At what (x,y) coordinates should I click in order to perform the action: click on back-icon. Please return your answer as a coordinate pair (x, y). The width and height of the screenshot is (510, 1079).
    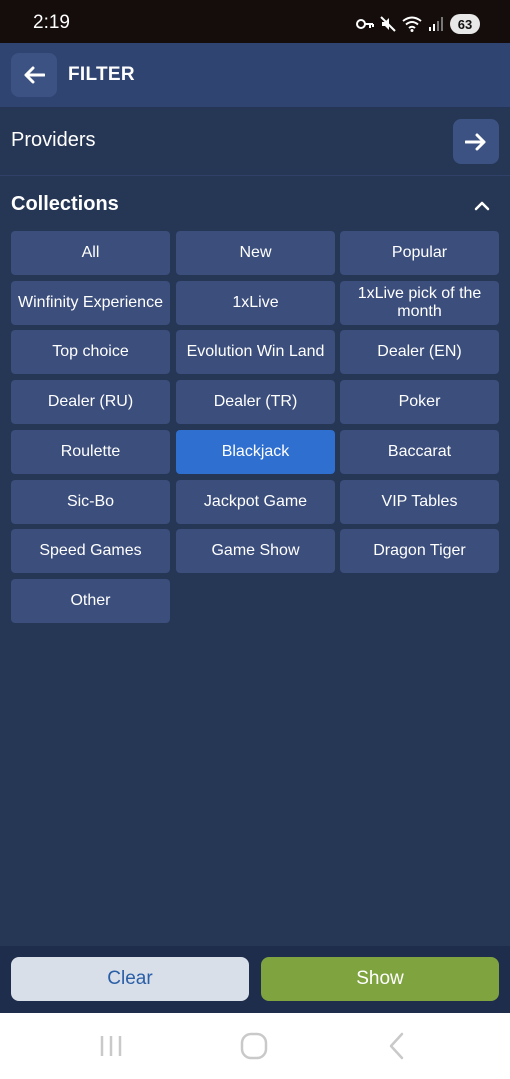
    Looking at the image, I should click on (397, 1046).